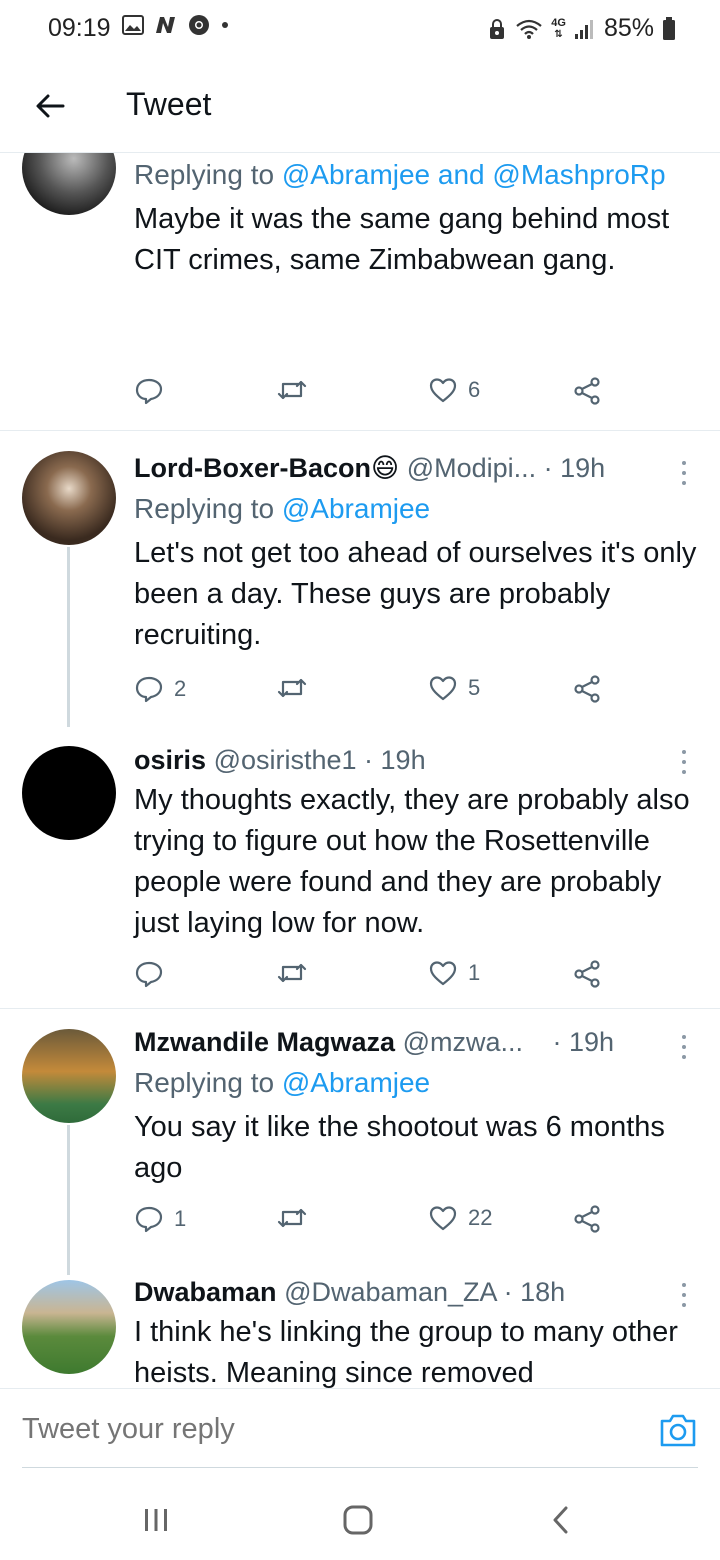 The height and width of the screenshot is (1560, 720). Describe the element at coordinates (360, 1467) in the screenshot. I see `input-underline` at that location.